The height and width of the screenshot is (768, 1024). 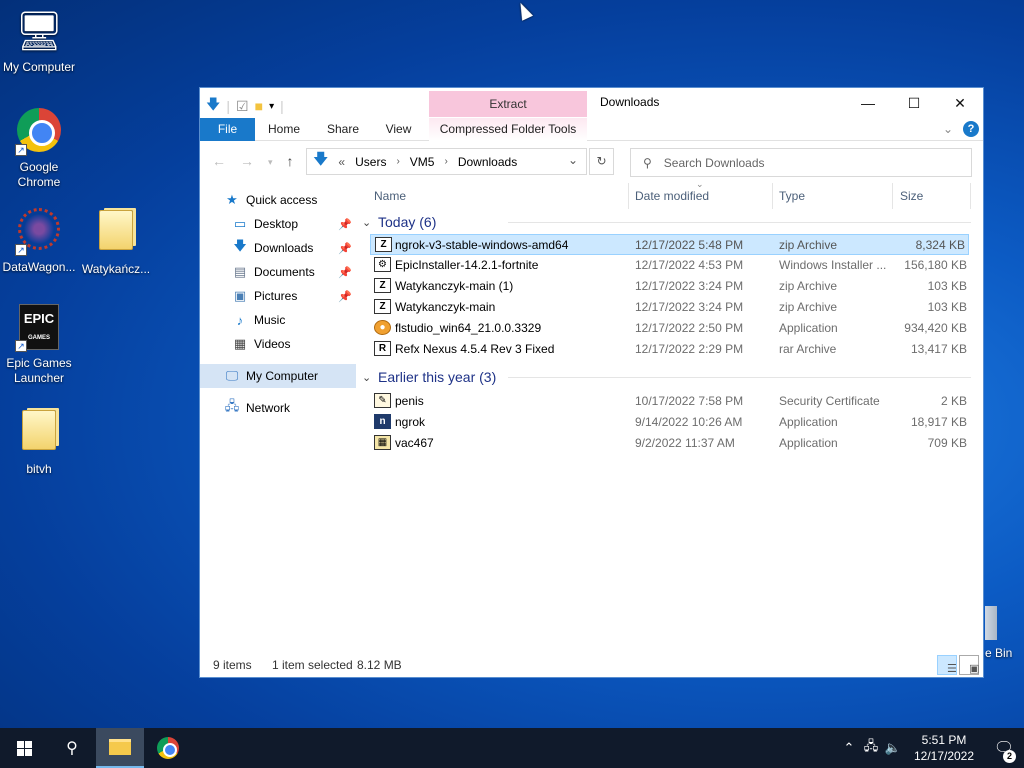 What do you see at coordinates (670, 377) in the screenshot?
I see `group-header-earlier-this-year: ⌄ Earlier this year (3)` at bounding box center [670, 377].